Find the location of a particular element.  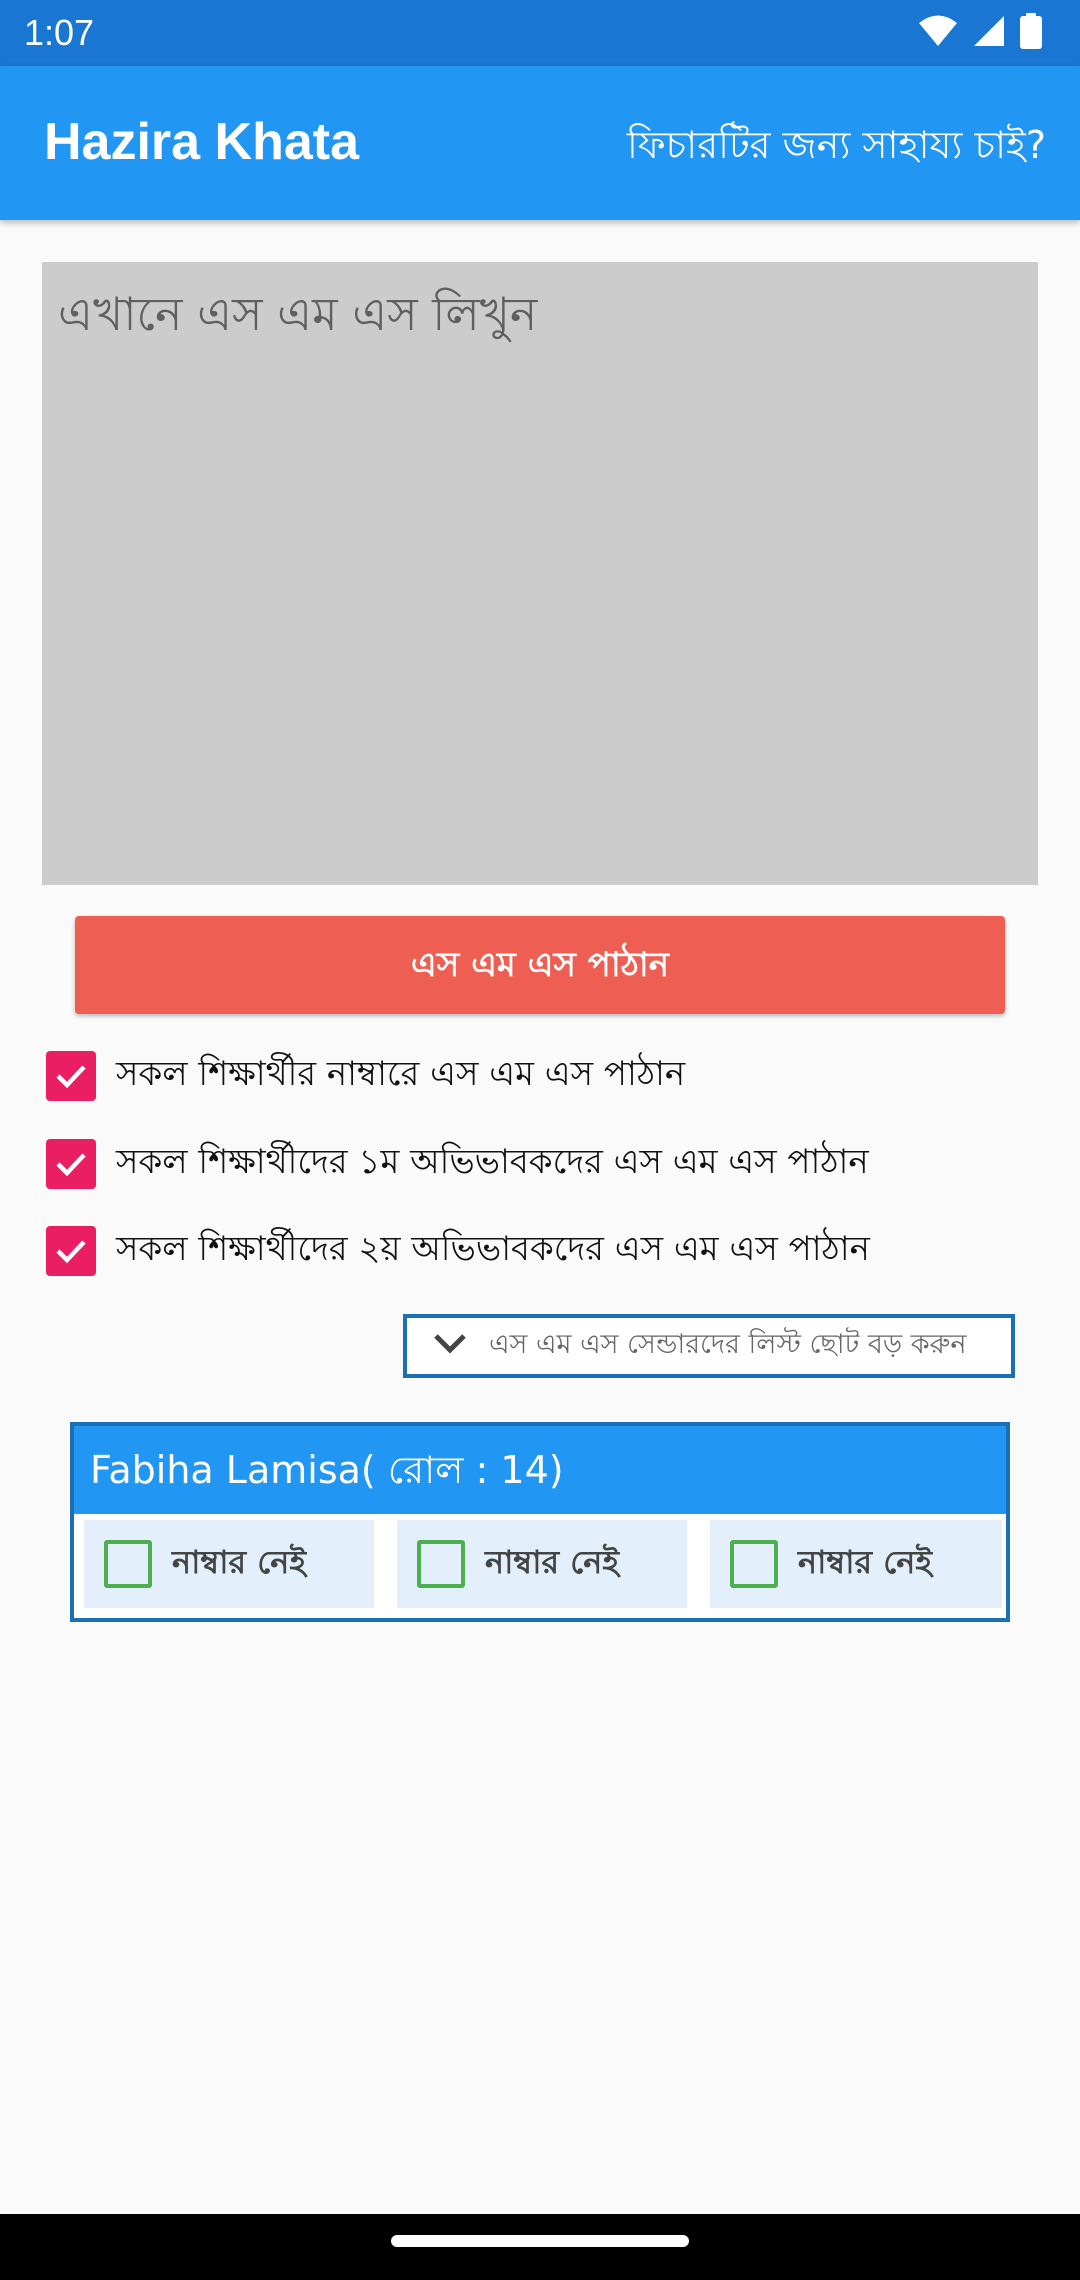

battery-icon is located at coordinates (1031, 33).